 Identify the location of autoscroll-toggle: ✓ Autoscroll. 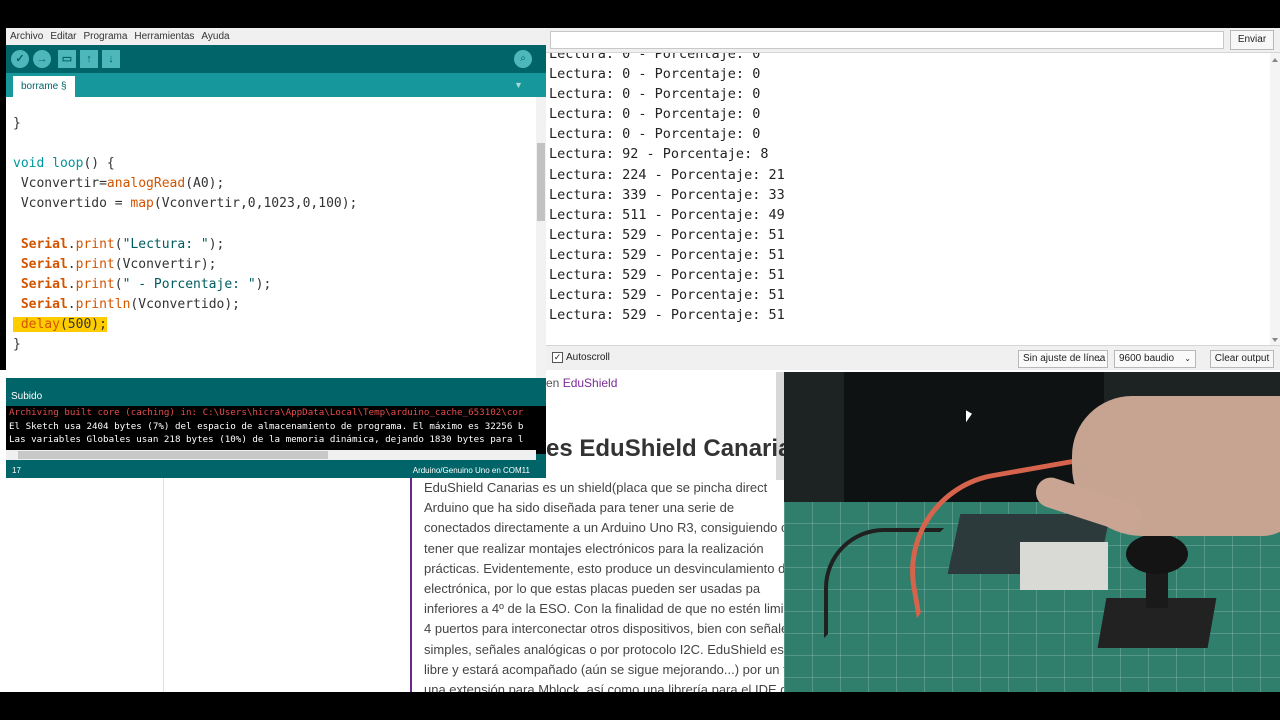
(581, 357).